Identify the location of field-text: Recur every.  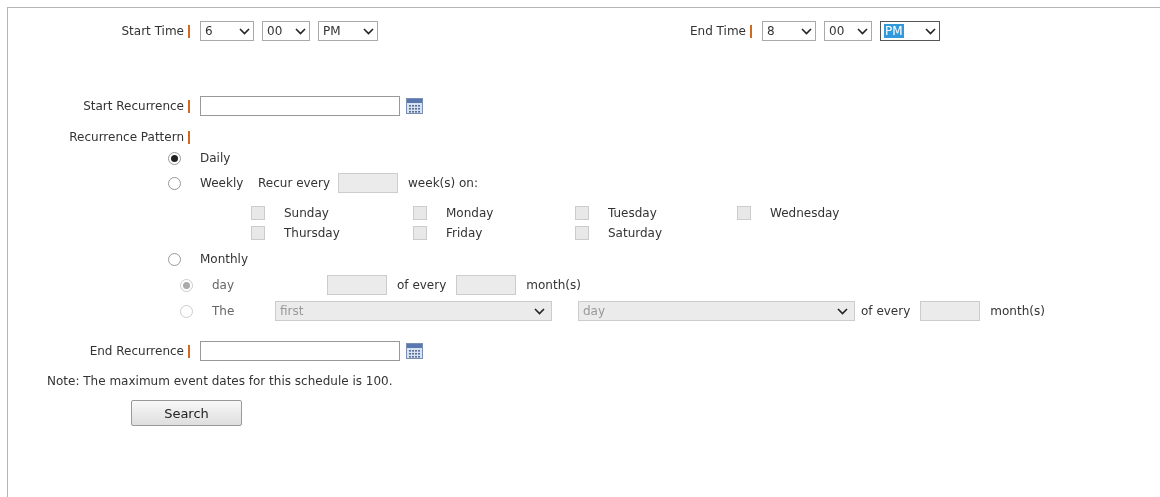
(294, 183).